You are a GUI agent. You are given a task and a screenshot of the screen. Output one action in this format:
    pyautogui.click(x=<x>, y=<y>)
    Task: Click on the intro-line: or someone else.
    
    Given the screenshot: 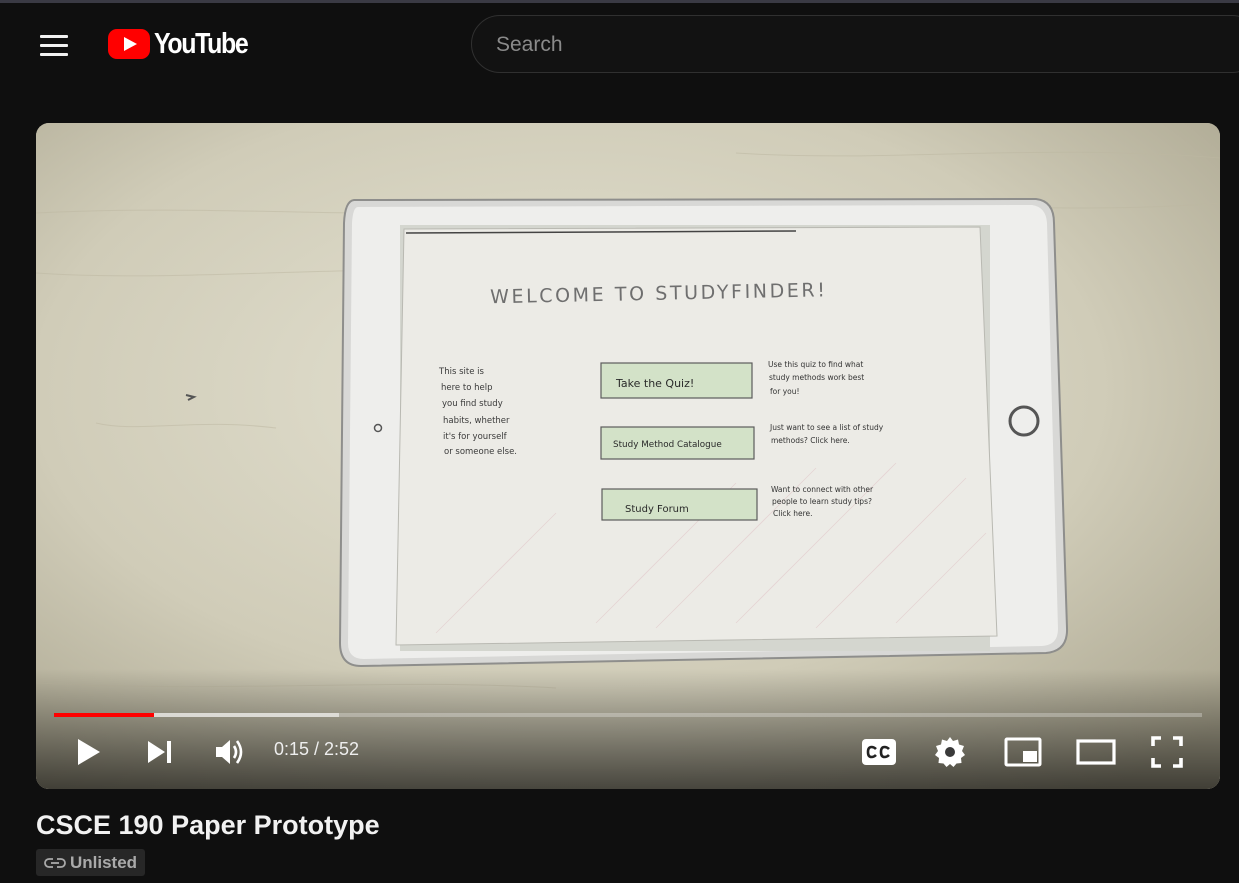 What is the action you would take?
    pyautogui.click(x=480, y=452)
    